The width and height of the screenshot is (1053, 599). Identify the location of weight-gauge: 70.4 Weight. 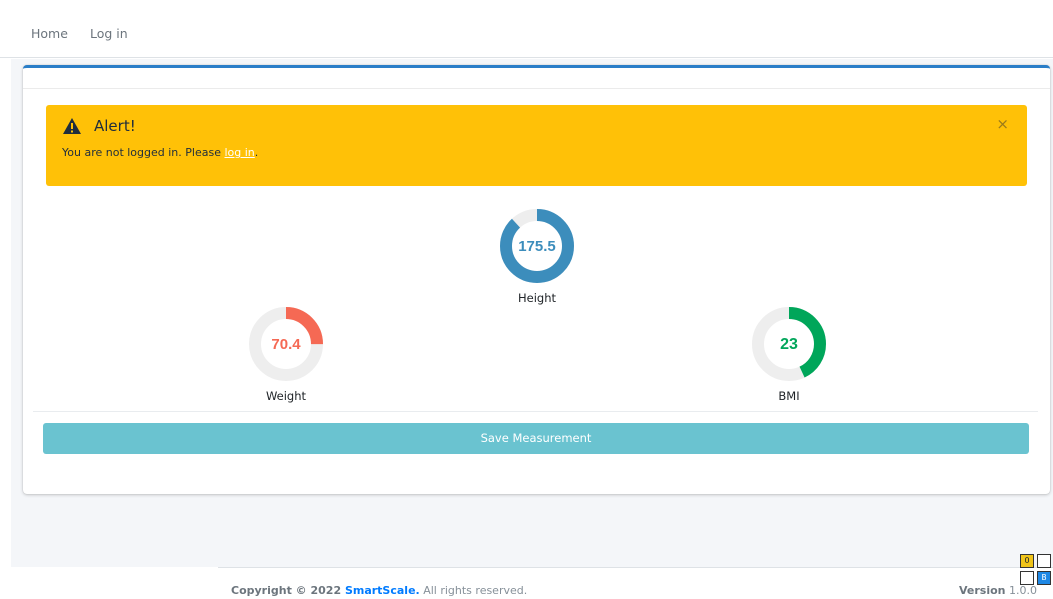
(286, 353).